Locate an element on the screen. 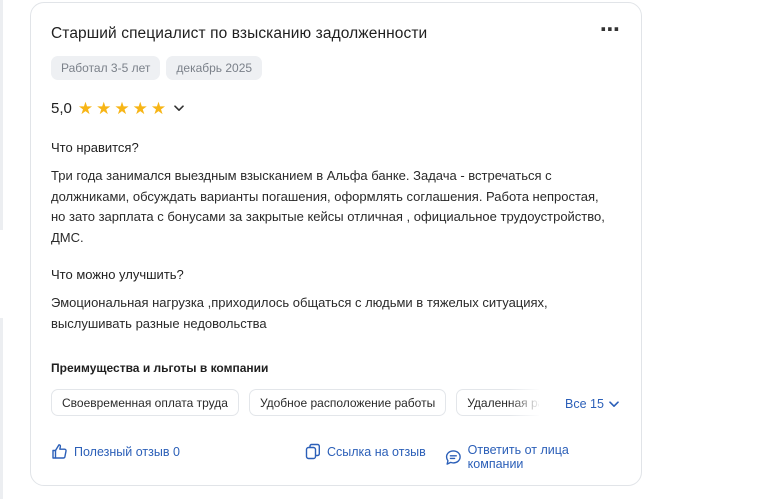 The width and height of the screenshot is (768, 499). helpful-button: Полезный отзыв 0 is located at coordinates (115, 451).